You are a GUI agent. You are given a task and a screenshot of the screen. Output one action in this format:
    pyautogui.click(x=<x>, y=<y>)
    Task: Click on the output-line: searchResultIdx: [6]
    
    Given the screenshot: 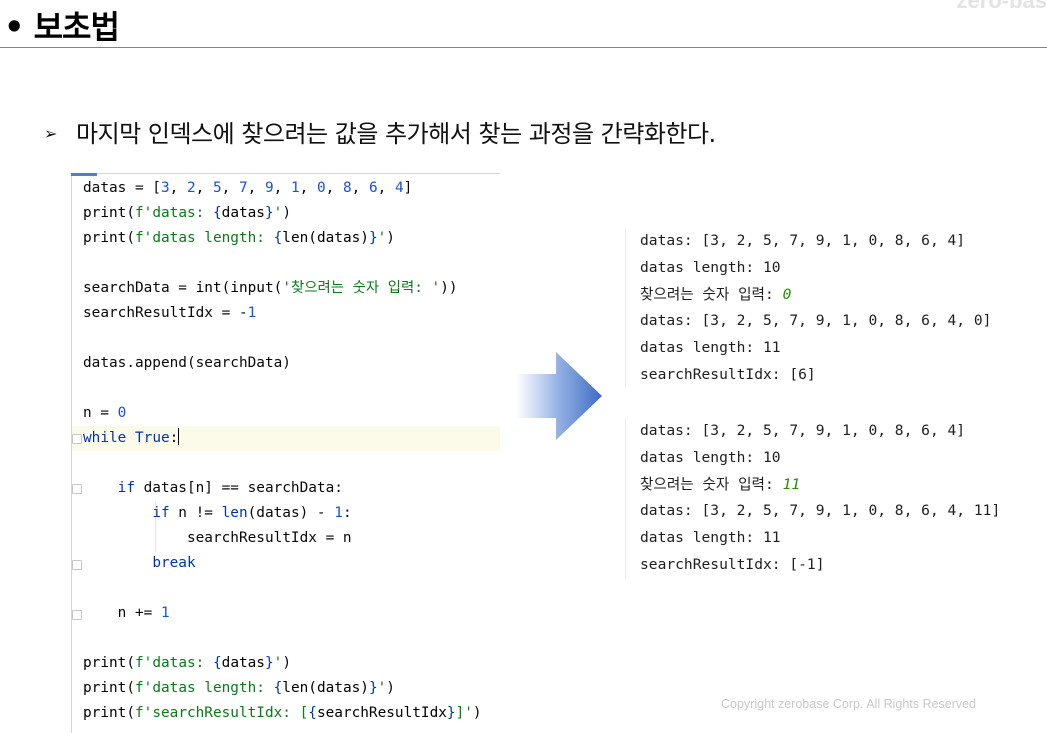 What is the action you would take?
    pyautogui.click(x=815, y=375)
    